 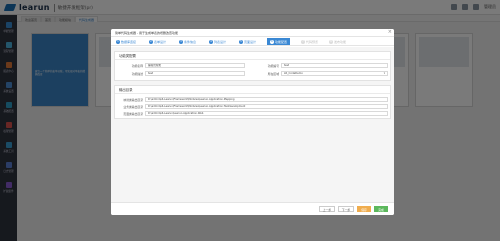 What do you see at coordinates (195, 65) in the screenshot?
I see `function-name-input: 编辑管理类` at bounding box center [195, 65].